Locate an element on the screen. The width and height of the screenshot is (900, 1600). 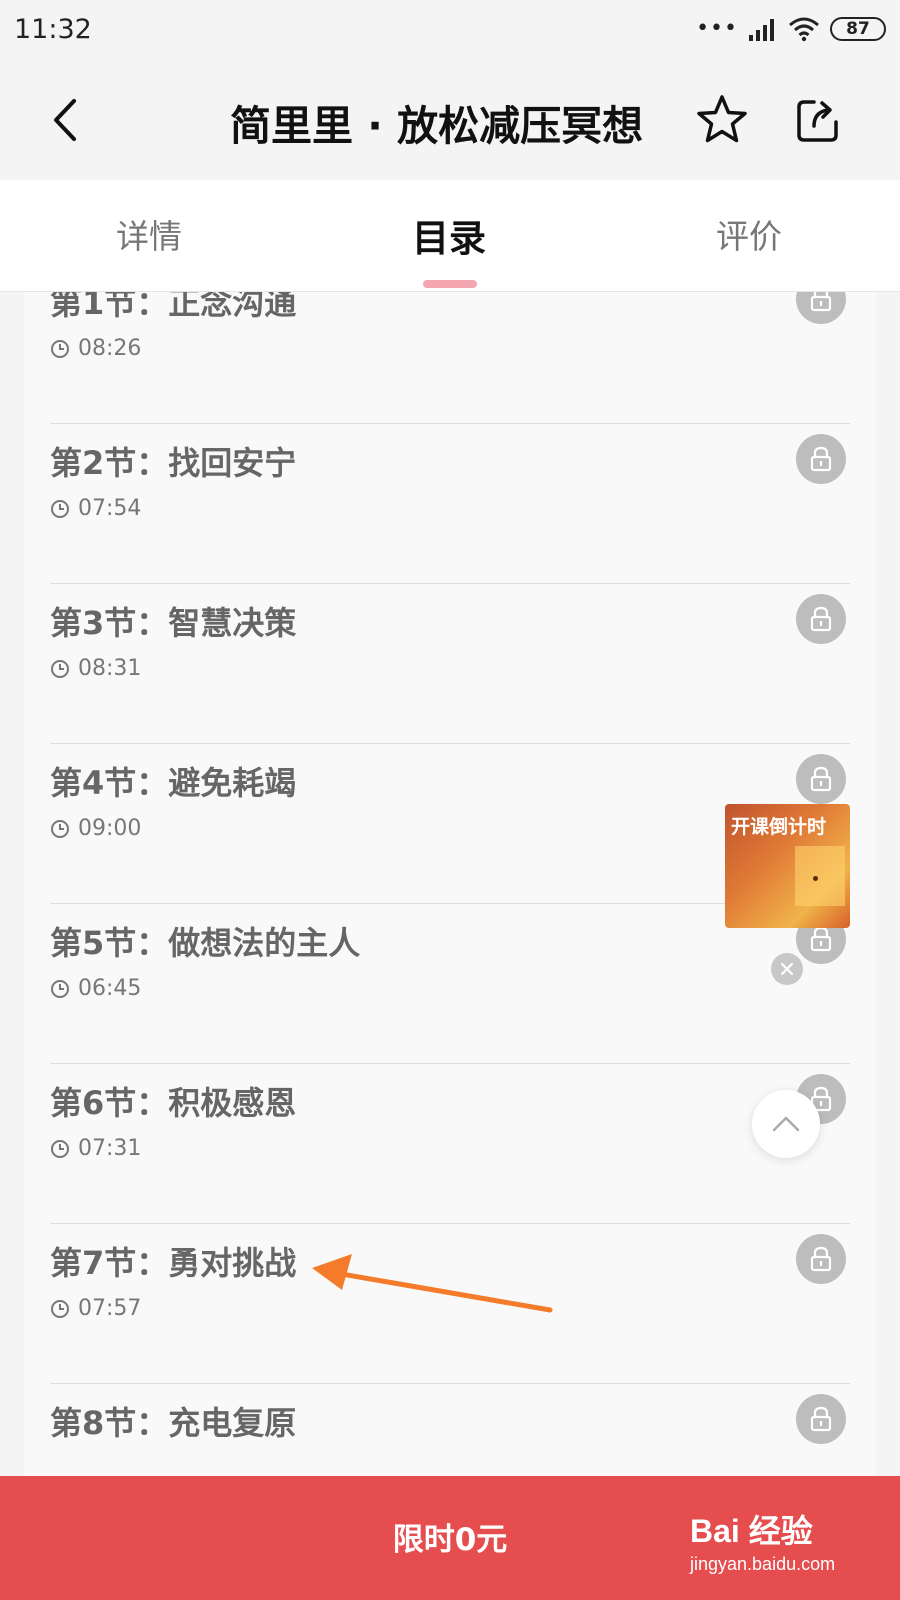
annotation-arrow-icon is located at coordinates (432, 1283).